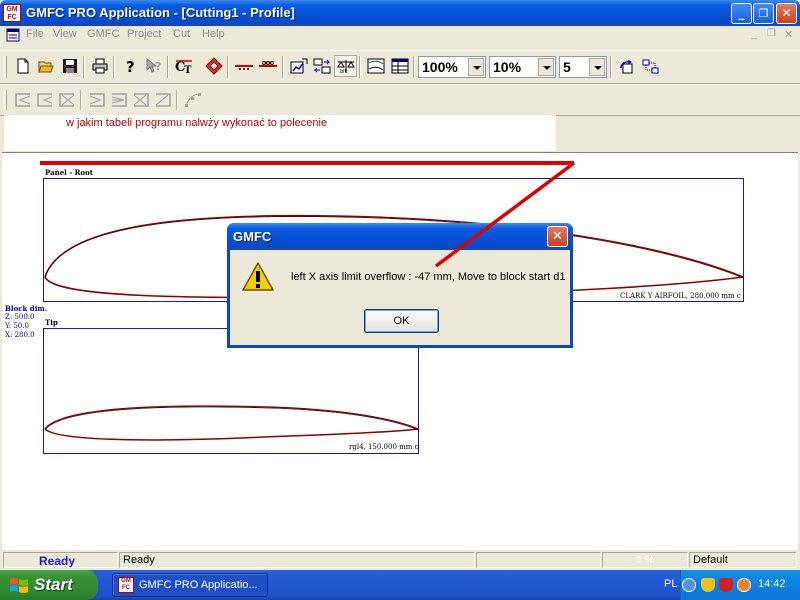 The height and width of the screenshot is (600, 800). I want to click on start-label: Start, so click(53, 584).